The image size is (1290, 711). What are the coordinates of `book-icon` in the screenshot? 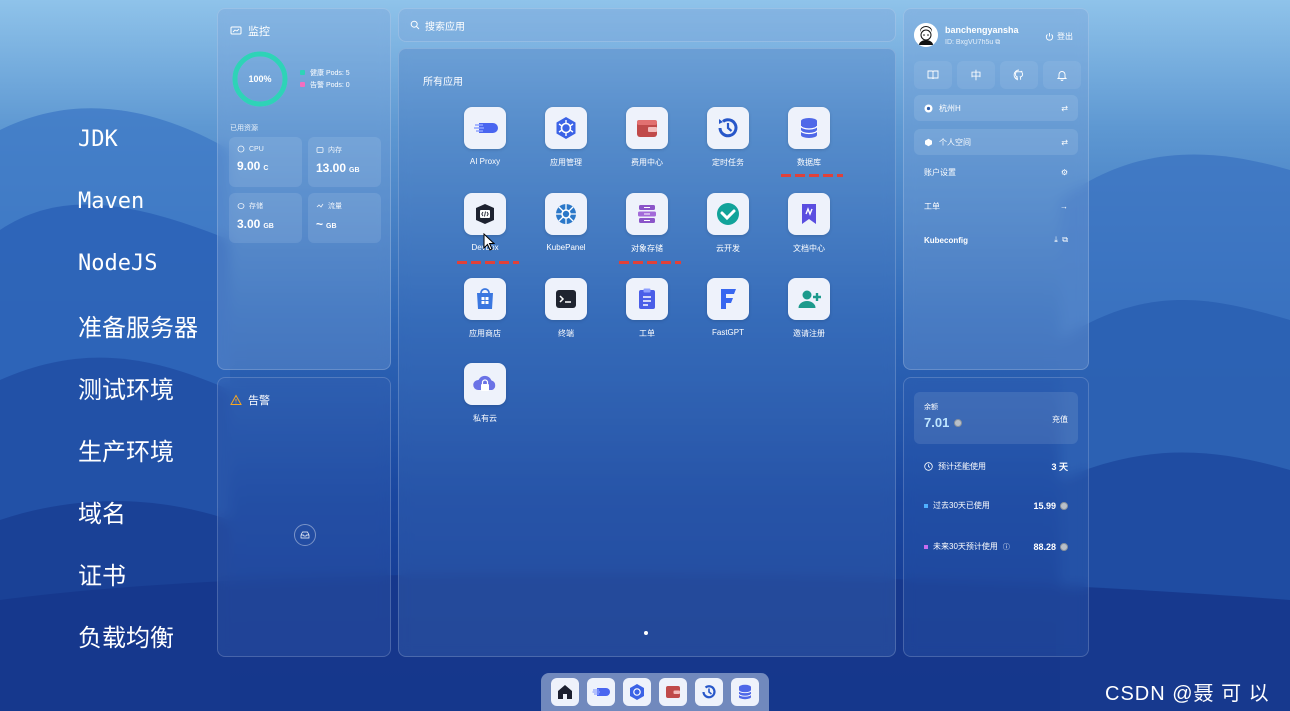 It's located at (933, 75).